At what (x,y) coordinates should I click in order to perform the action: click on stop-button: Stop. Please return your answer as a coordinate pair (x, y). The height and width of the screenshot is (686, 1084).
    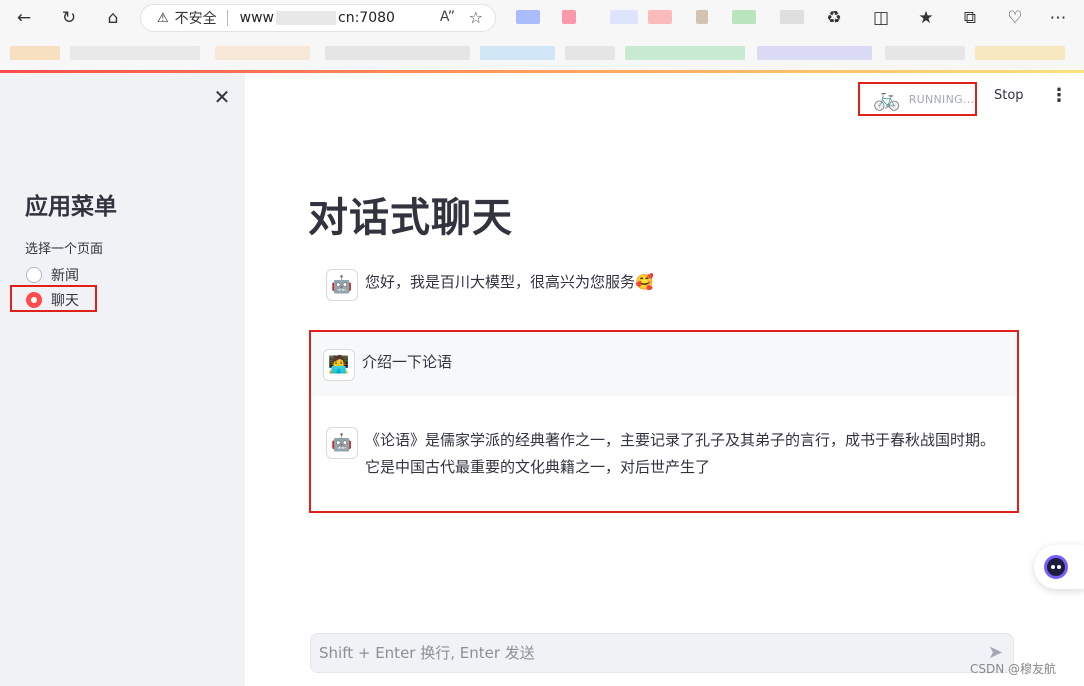
    Looking at the image, I should click on (1009, 95).